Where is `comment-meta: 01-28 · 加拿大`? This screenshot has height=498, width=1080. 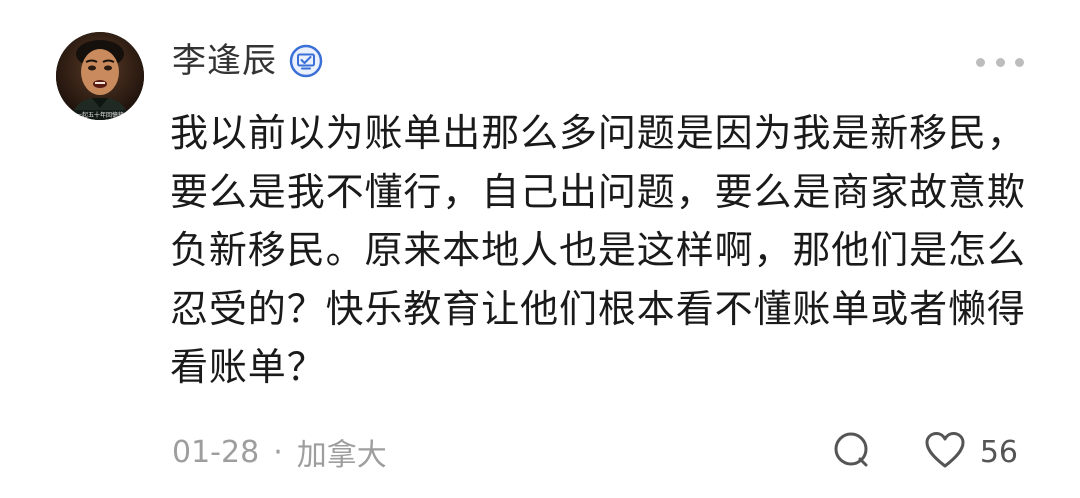
comment-meta: 01-28 · 加拿大 is located at coordinates (279, 452).